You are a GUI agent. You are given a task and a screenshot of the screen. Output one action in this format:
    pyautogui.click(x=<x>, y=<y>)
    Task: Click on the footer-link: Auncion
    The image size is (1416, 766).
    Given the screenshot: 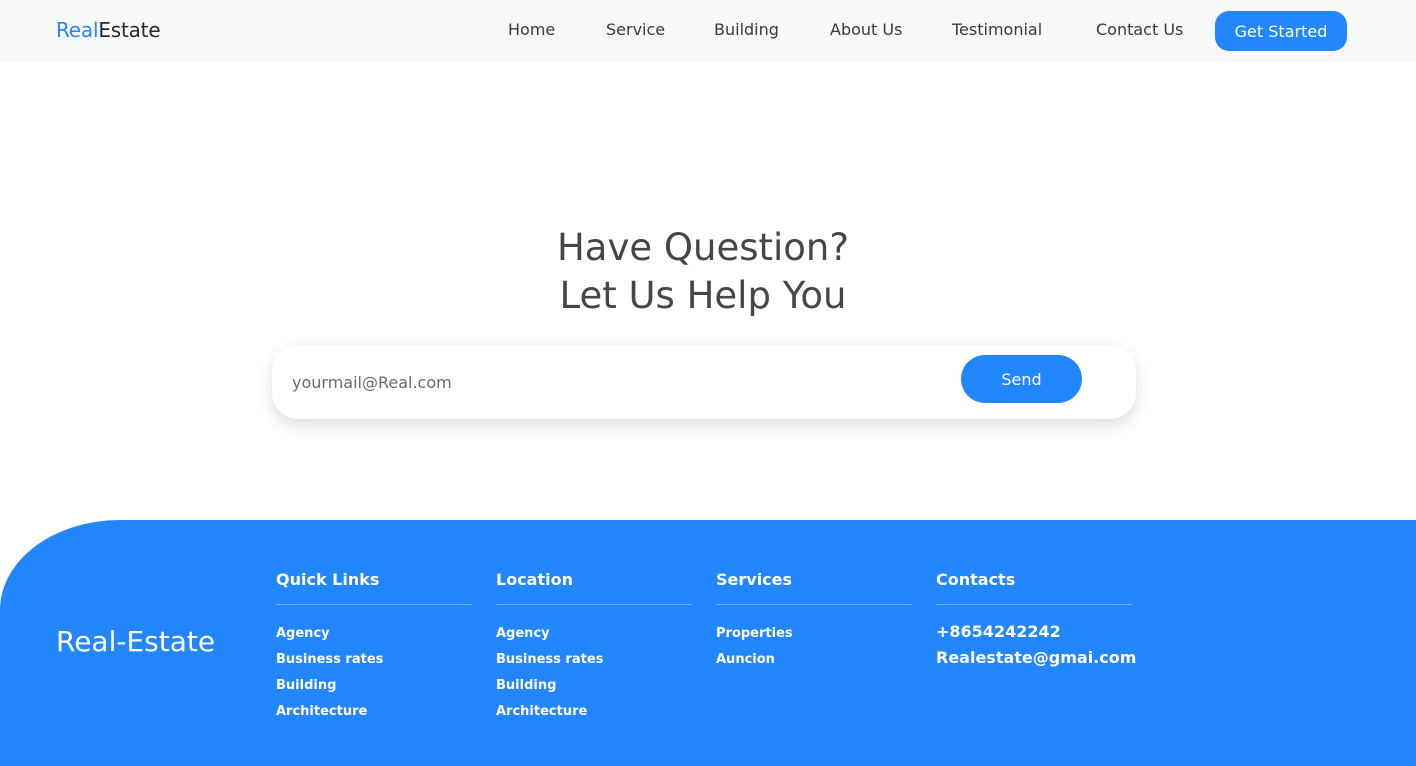 What is the action you would take?
    pyautogui.click(x=814, y=664)
    